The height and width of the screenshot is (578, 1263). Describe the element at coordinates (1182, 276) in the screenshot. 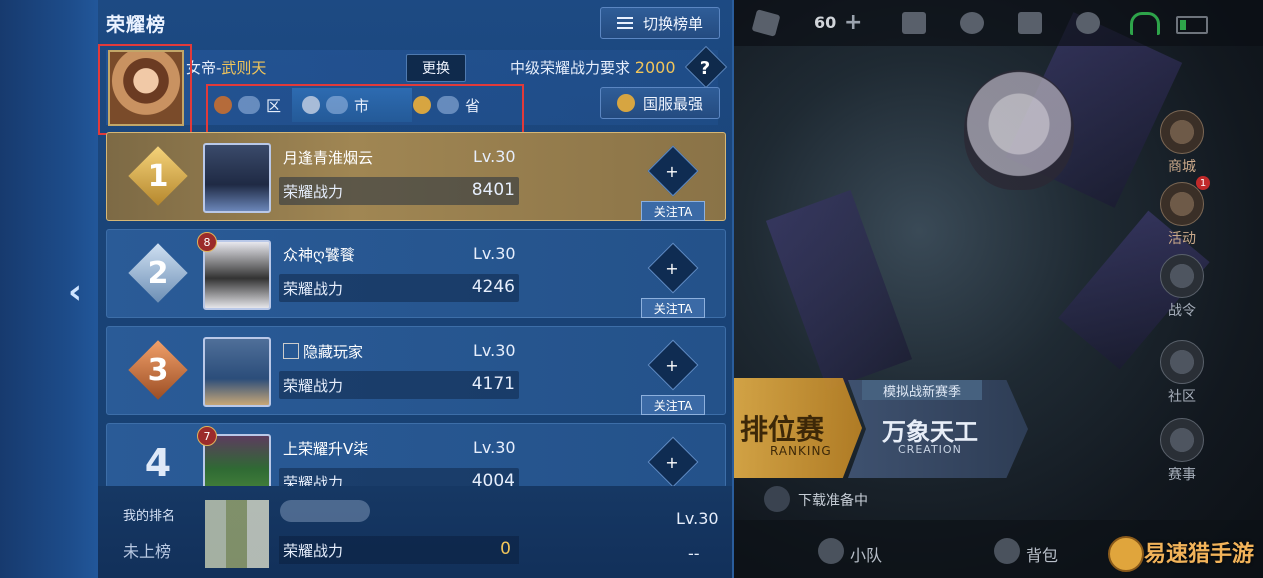

I see `battlepass-icon` at that location.